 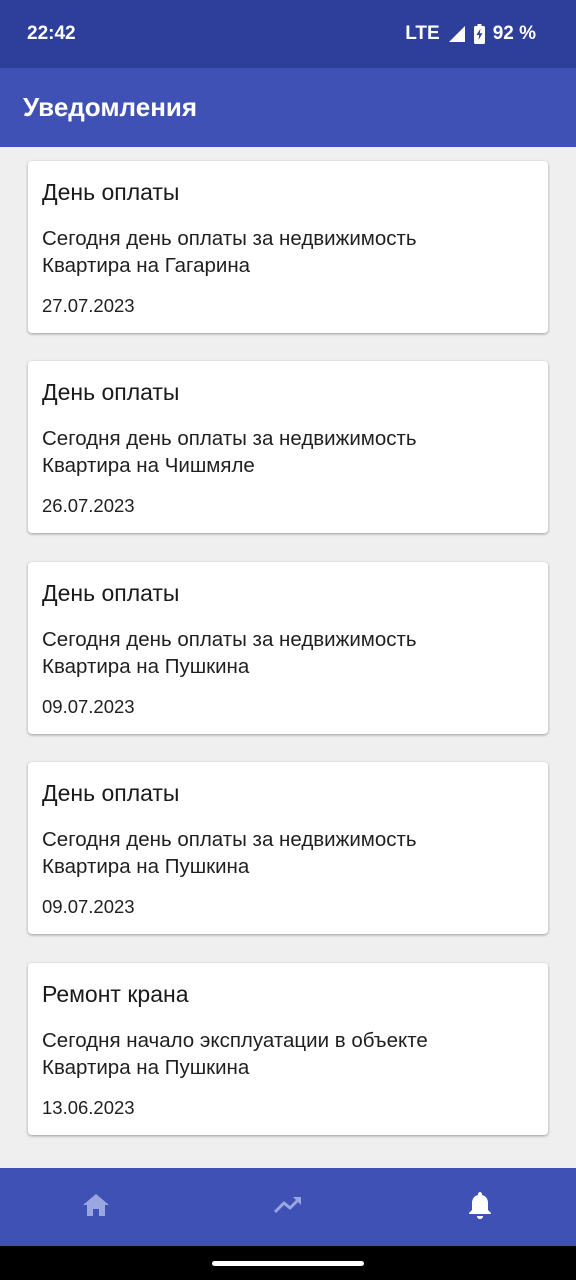 I want to click on gesture-handle, so click(x=288, y=1263).